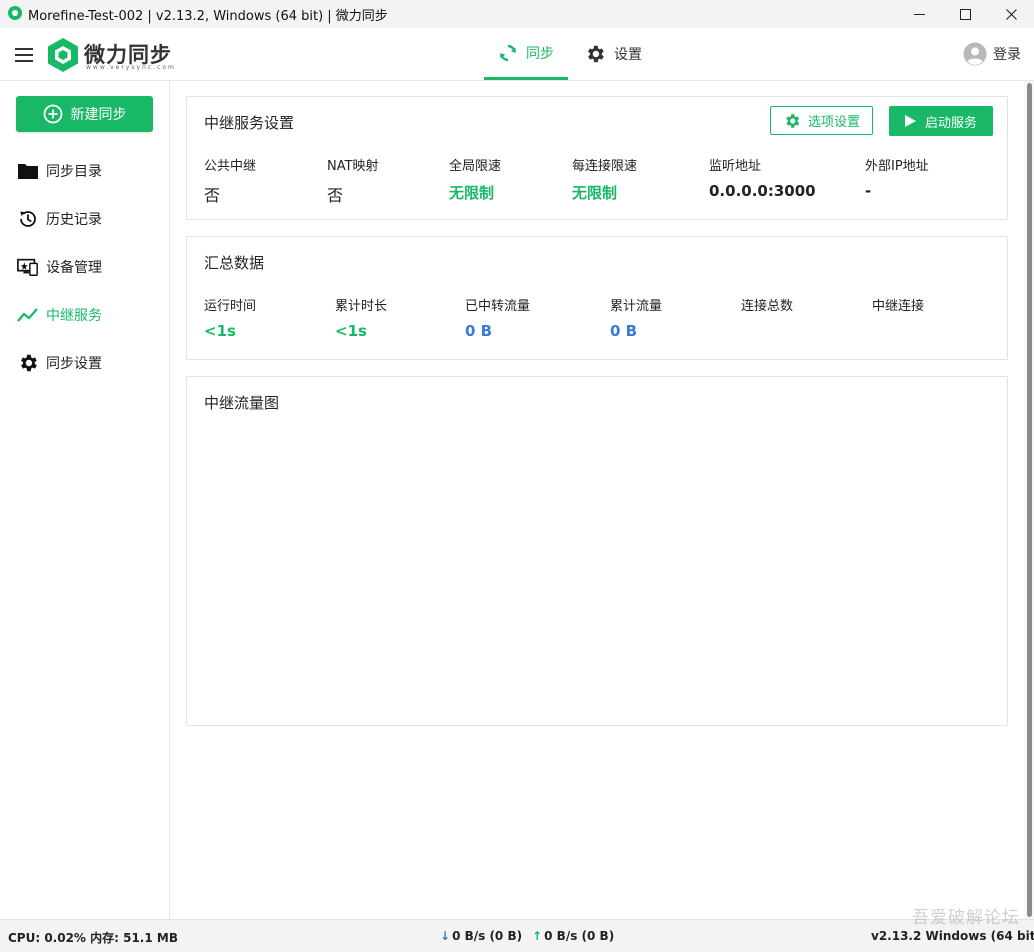 The height and width of the screenshot is (952, 1034). Describe the element at coordinates (605, 166) in the screenshot. I see `stat-label: 每连接限速` at that location.